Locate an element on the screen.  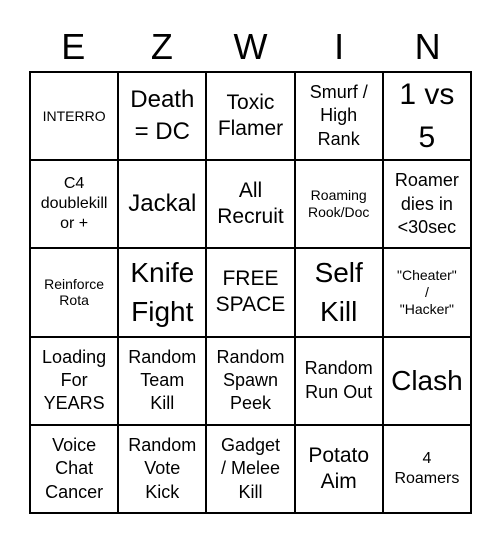
cell-text: Random Team Kill is located at coordinates (162, 380).